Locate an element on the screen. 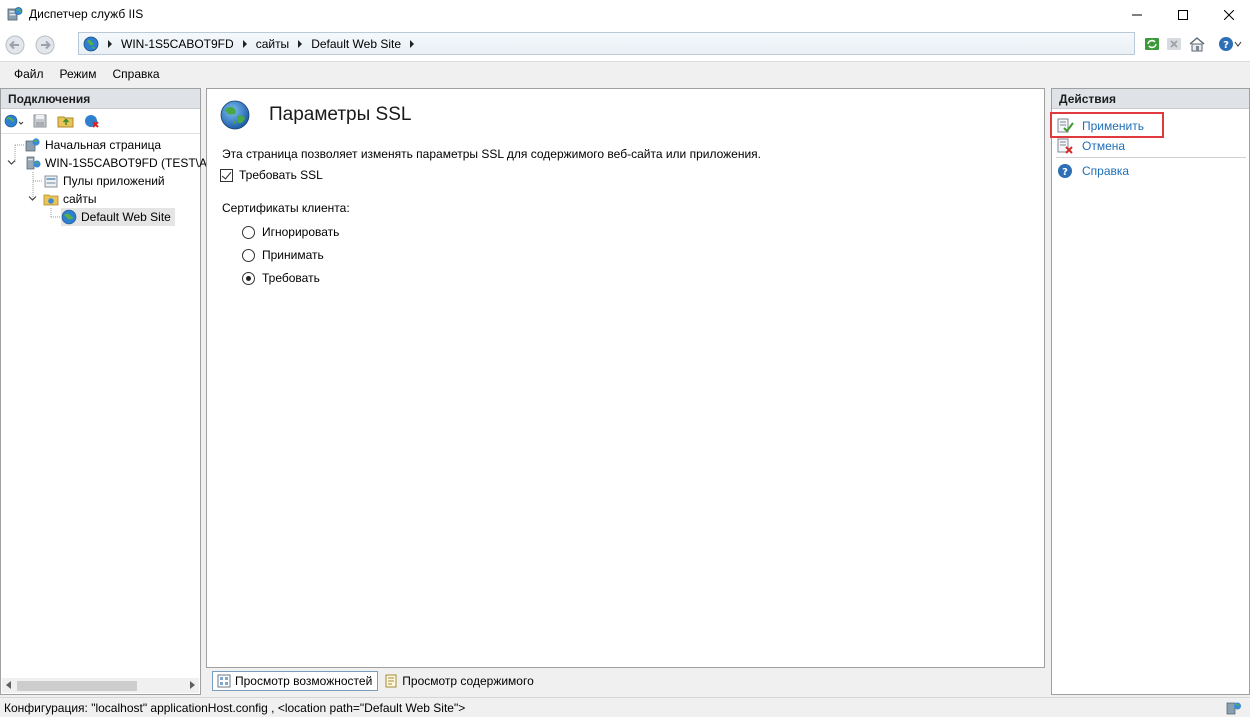 The width and height of the screenshot is (1250, 717). tree-item-label: сайты is located at coordinates (80, 199).